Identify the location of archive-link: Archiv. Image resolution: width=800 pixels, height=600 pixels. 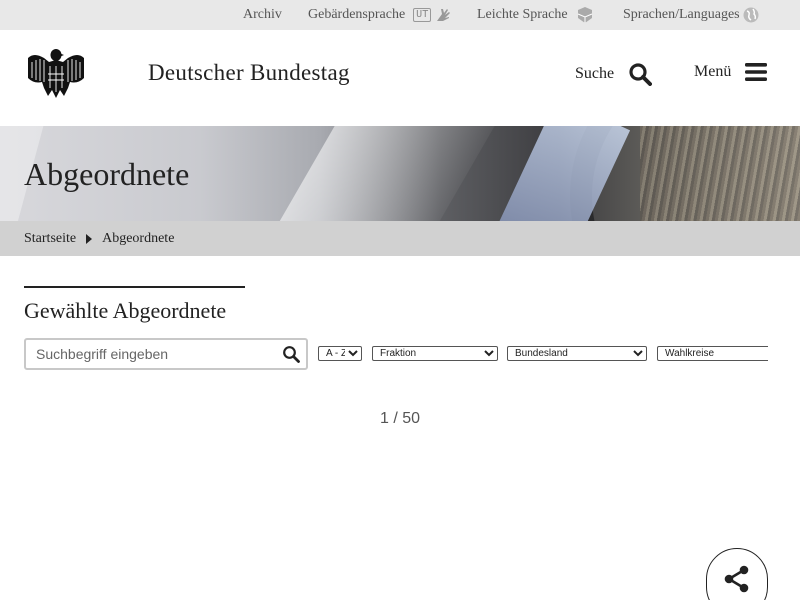
(262, 15).